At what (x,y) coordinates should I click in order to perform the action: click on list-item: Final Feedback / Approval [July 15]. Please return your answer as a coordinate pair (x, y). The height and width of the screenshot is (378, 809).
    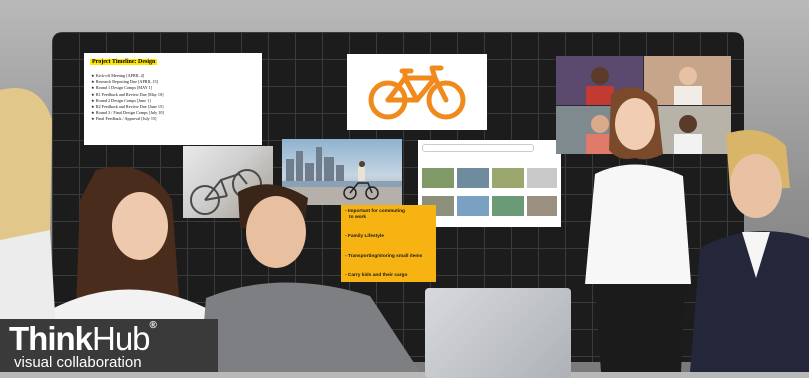
    Looking at the image, I should click on (127, 119).